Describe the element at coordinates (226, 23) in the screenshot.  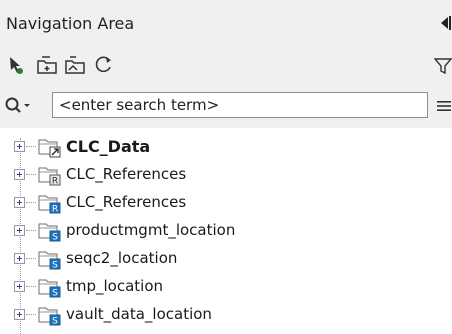
I see `panel-header: Navigation Area` at that location.